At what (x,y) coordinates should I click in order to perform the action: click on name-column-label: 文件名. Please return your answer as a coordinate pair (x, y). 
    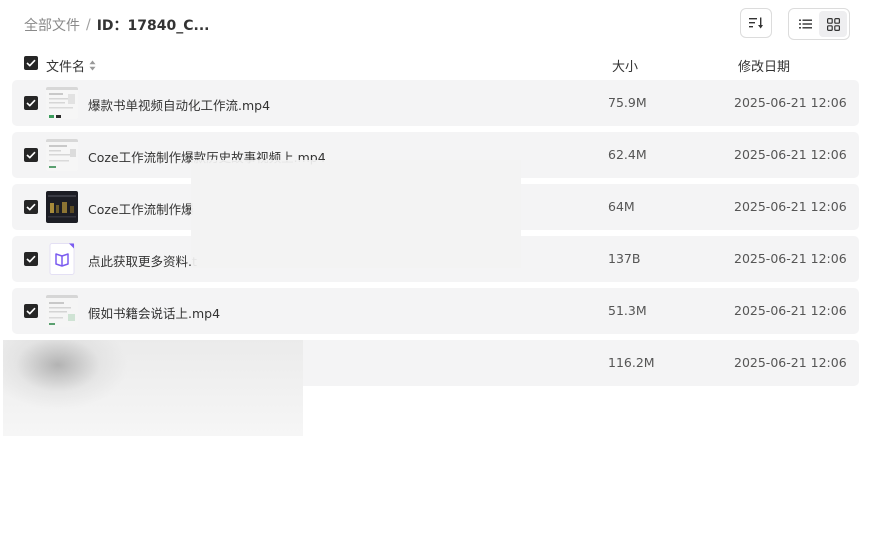
    Looking at the image, I should click on (66, 67).